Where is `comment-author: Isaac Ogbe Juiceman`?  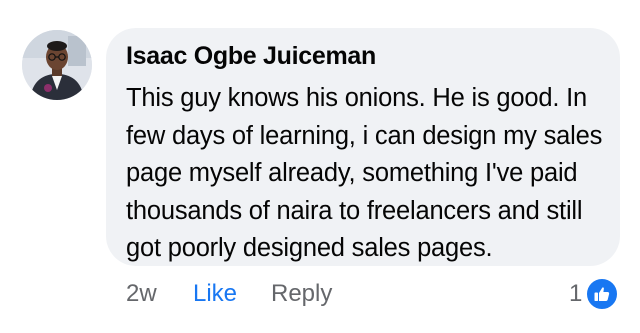 comment-author: Isaac Ogbe Juiceman is located at coordinates (251, 56).